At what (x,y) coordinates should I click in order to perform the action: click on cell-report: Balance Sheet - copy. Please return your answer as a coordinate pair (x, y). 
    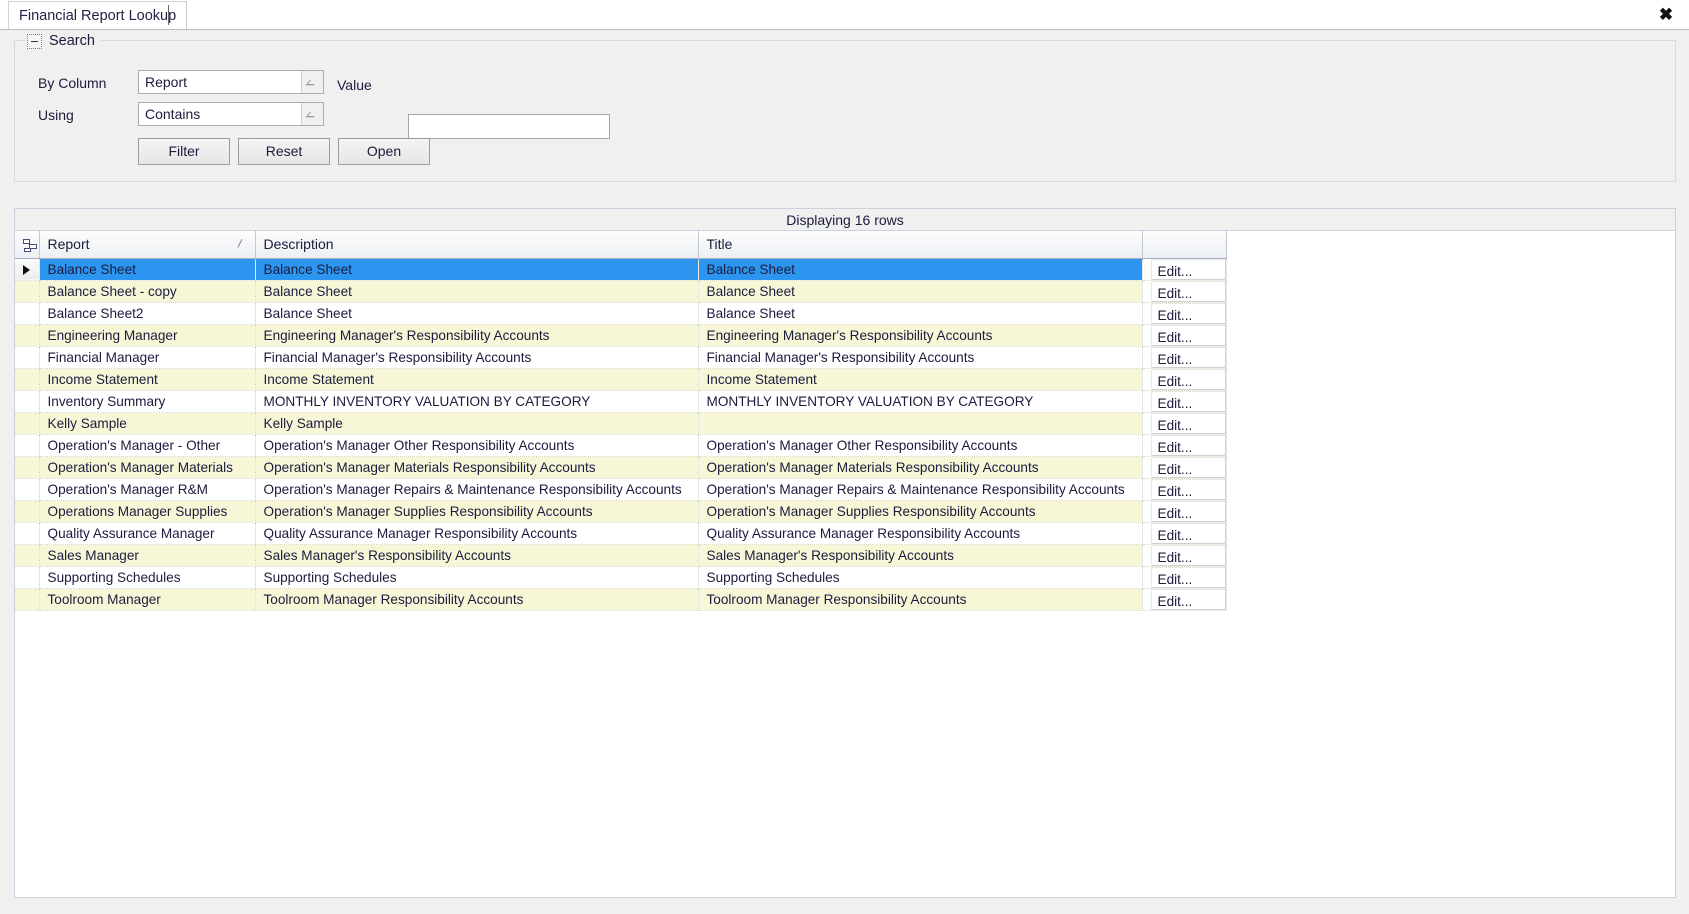
    Looking at the image, I should click on (147, 291).